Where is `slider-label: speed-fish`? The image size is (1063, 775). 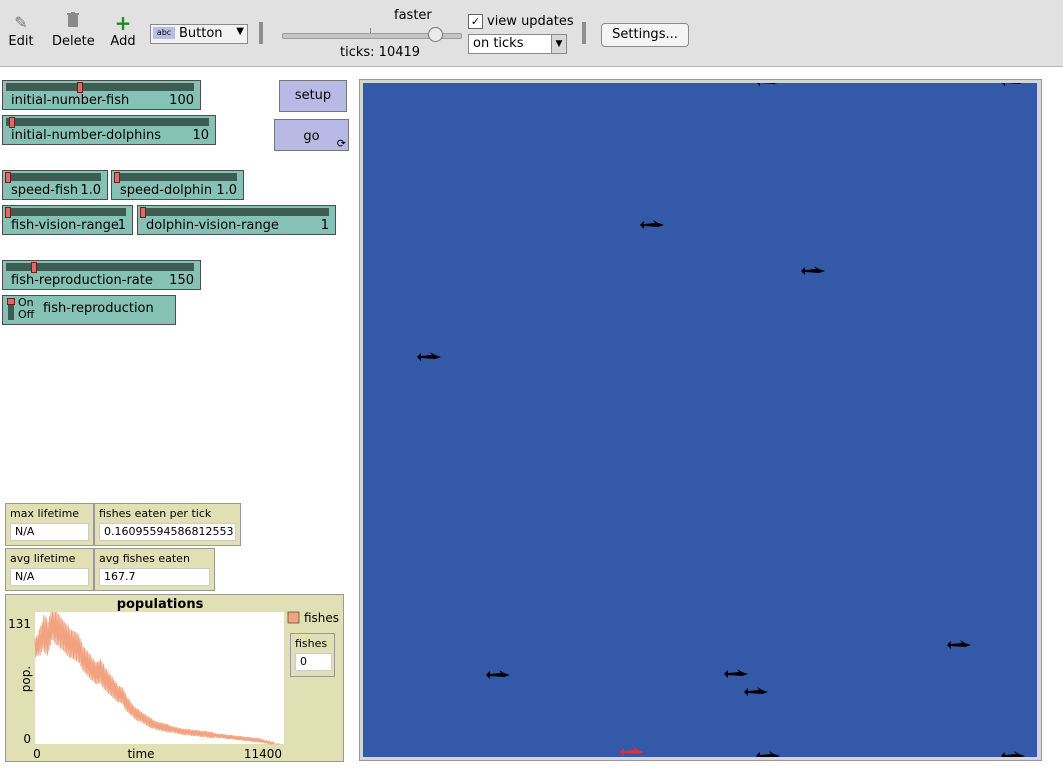
slider-label: speed-fish is located at coordinates (45, 190).